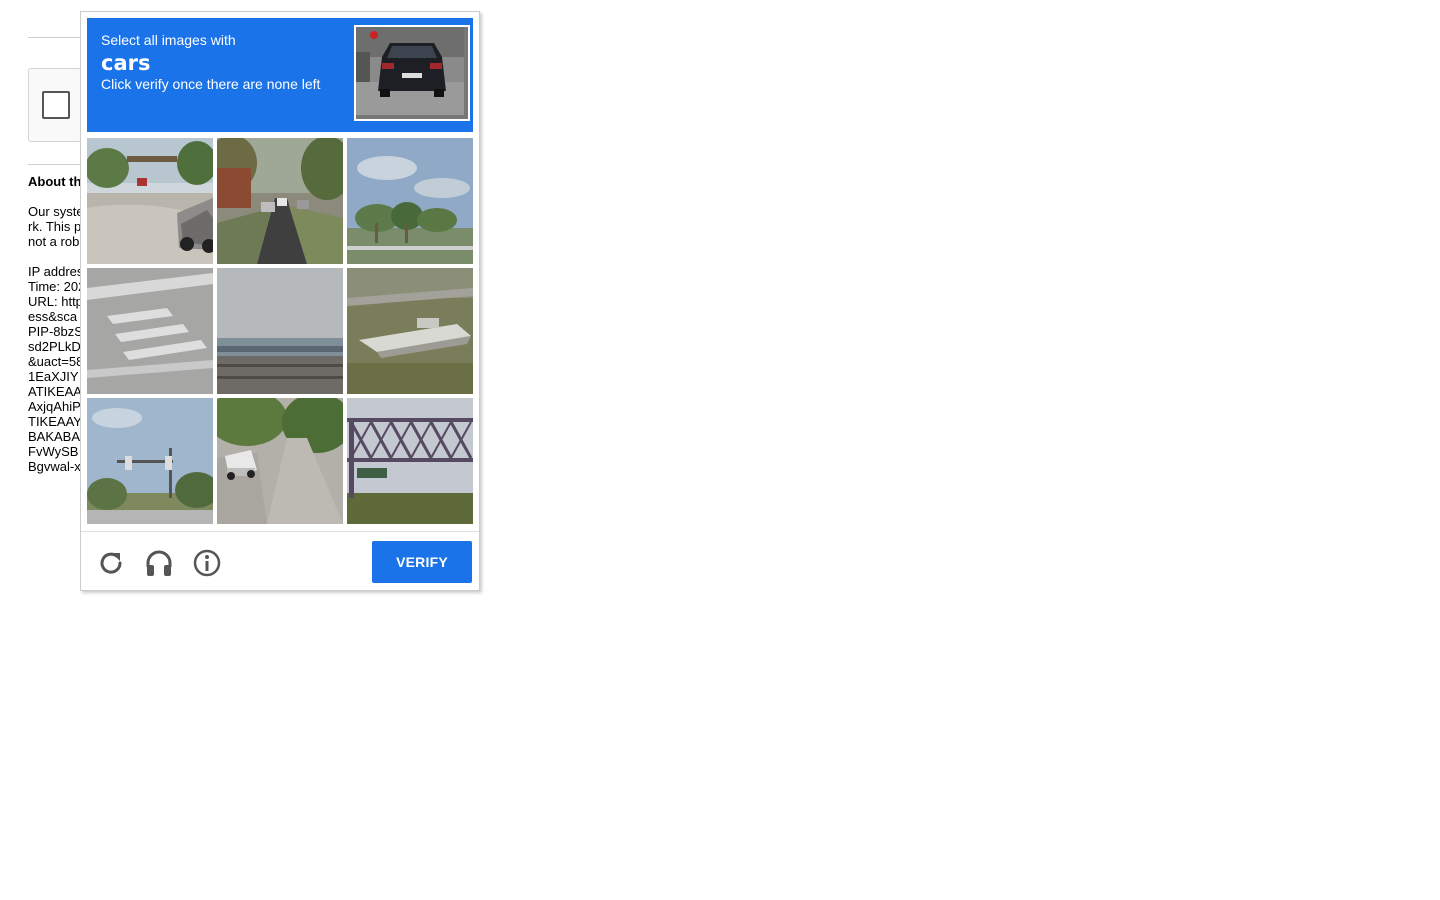 The image size is (1440, 900). I want to click on details-line: ATIKEAA, so click(55, 391).